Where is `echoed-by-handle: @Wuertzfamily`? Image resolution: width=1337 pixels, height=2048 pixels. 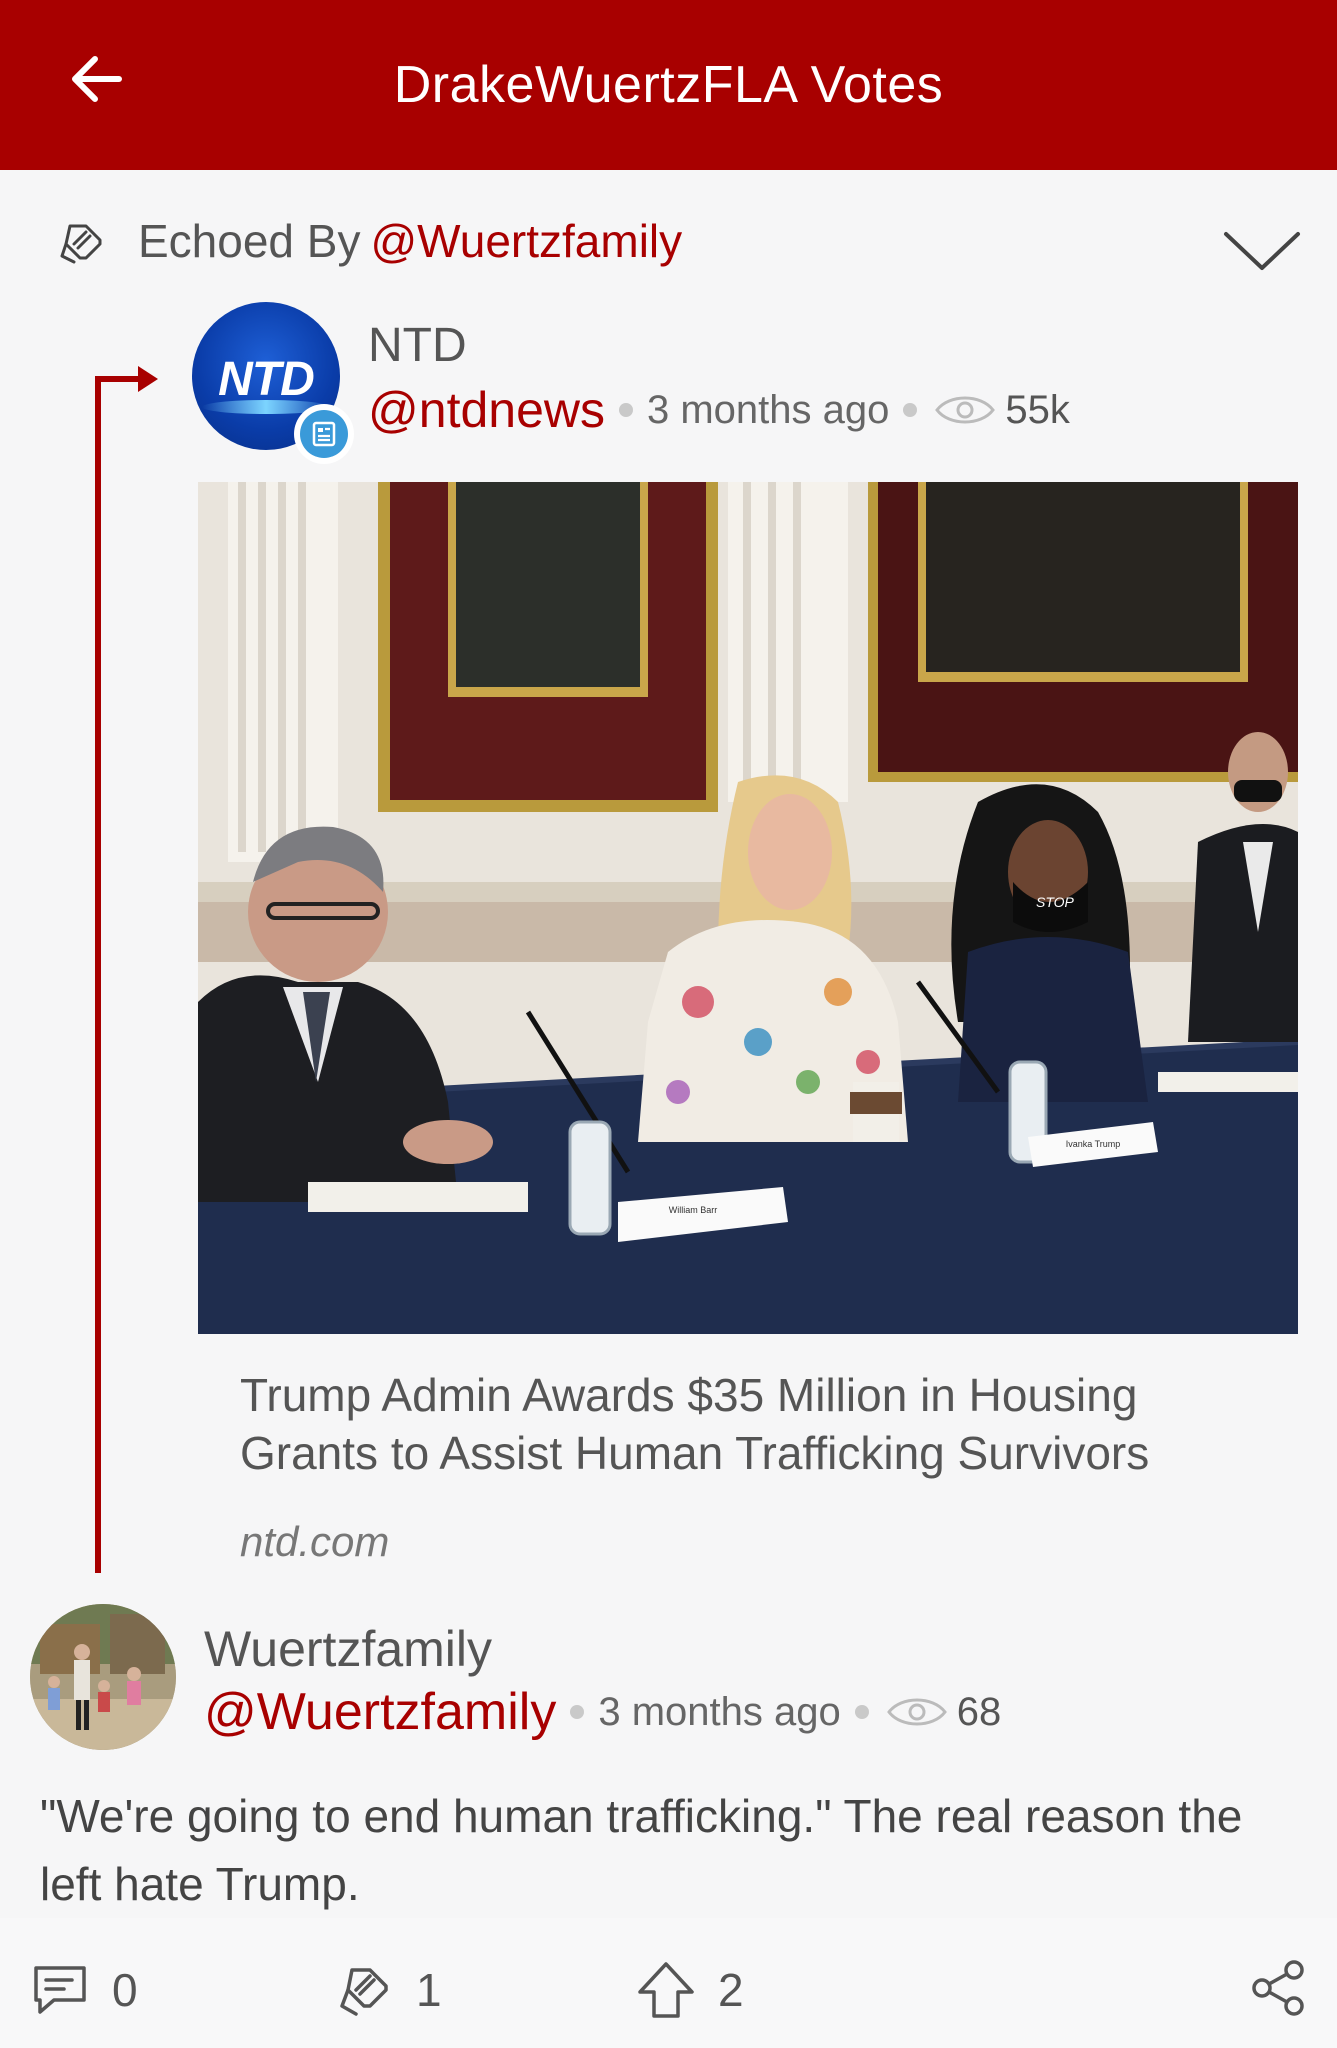 echoed-by-handle: @Wuertzfamily is located at coordinates (526, 241).